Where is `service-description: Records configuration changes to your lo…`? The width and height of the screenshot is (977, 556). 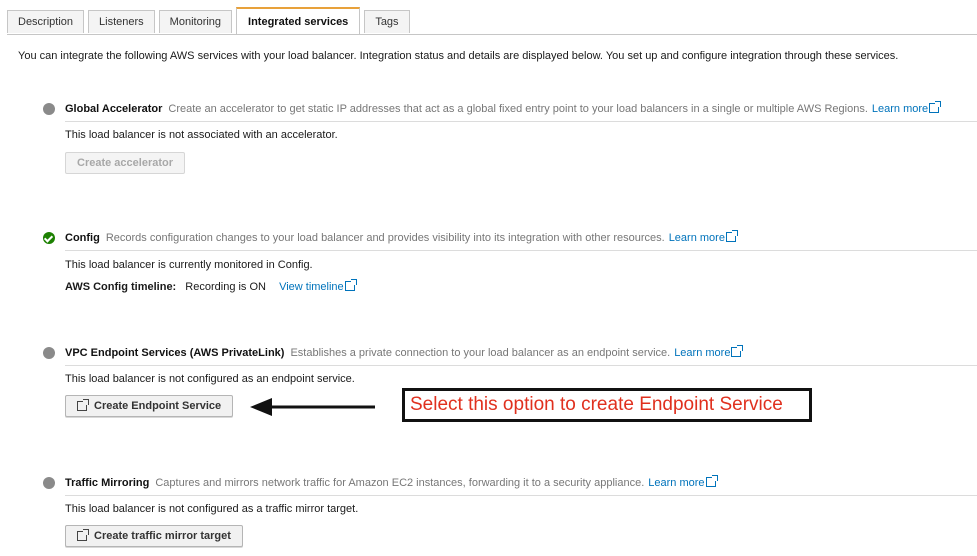
service-description: Records configuration changes to your lo… is located at coordinates (385, 238).